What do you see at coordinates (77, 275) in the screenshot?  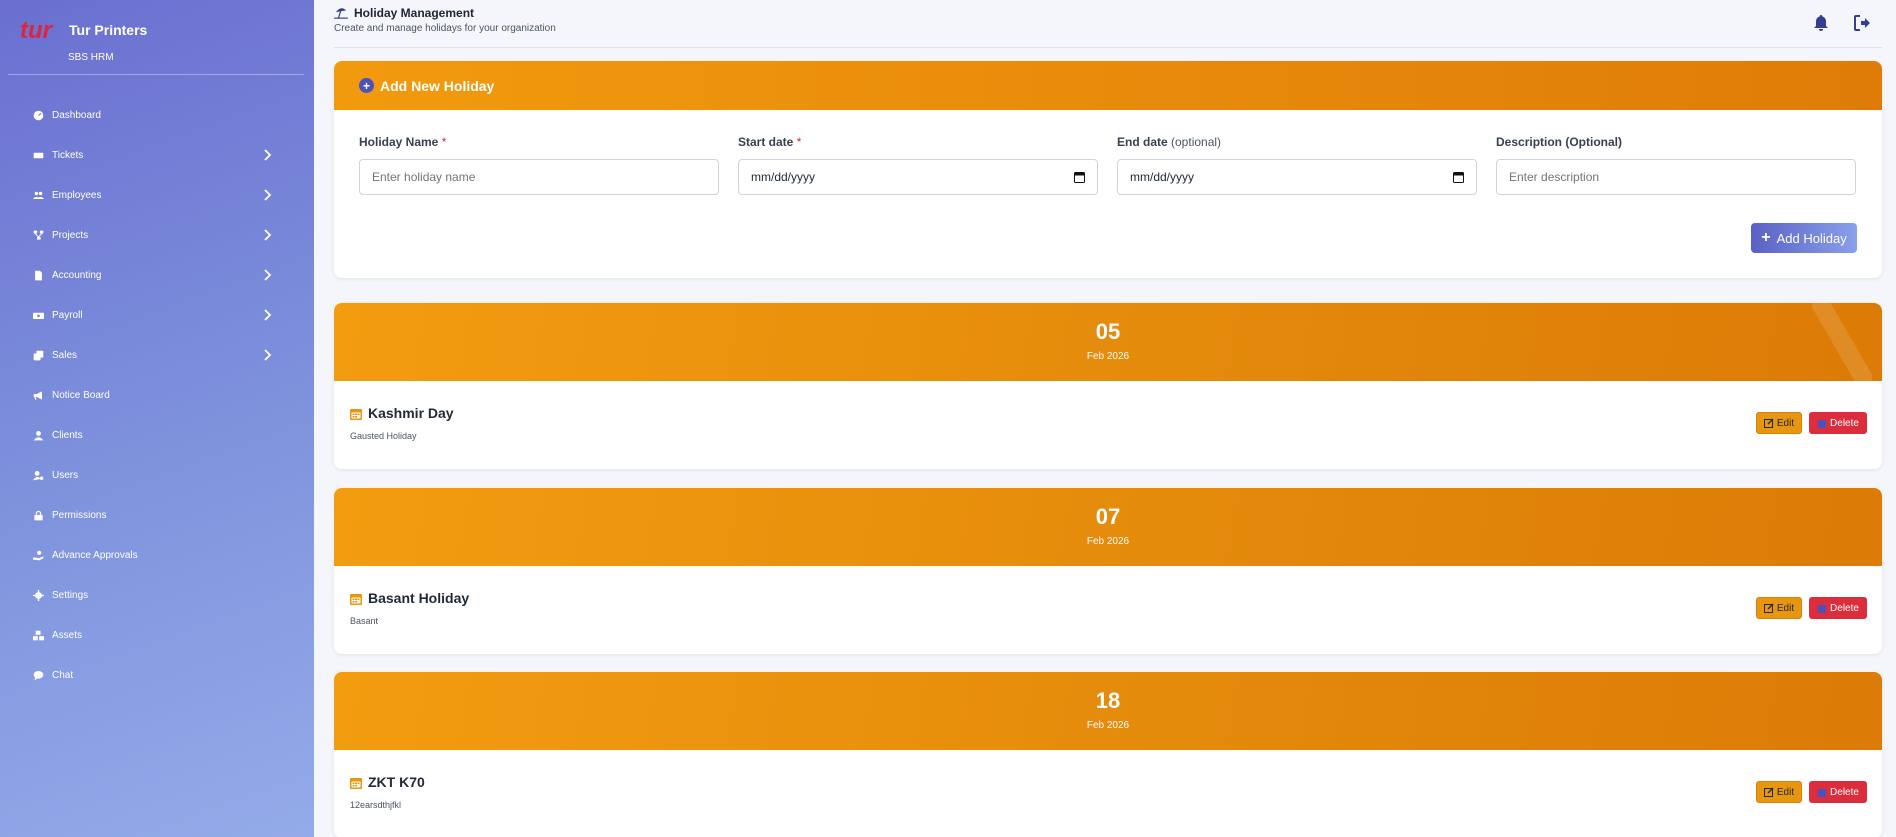 I see `sidebar-item-label: Accounting` at bounding box center [77, 275].